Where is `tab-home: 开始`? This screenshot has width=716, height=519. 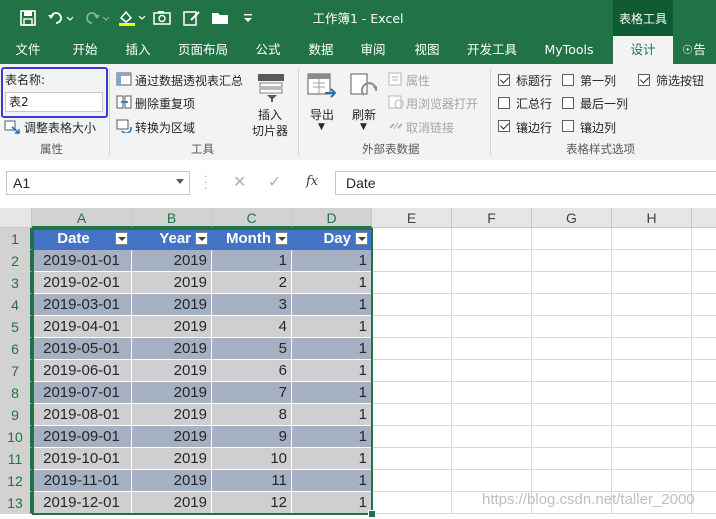 tab-home: 开始 is located at coordinates (85, 50).